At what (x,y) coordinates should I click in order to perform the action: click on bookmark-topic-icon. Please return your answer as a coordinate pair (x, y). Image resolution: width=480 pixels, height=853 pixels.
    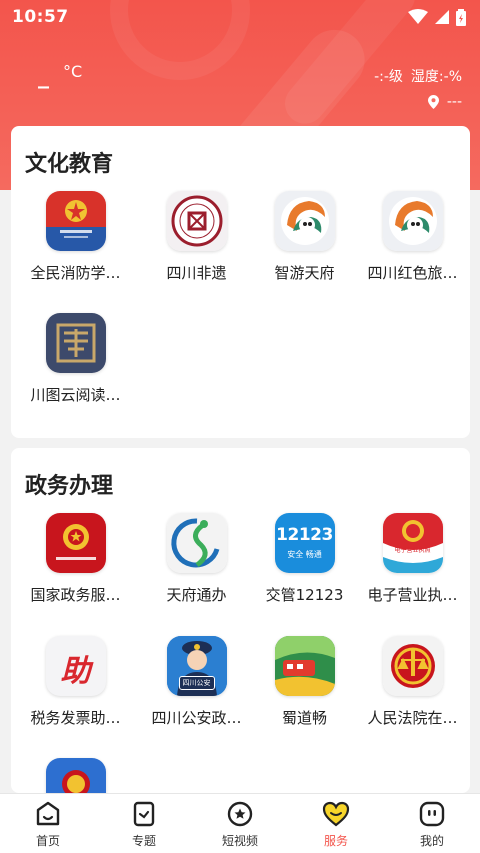
    Looking at the image, I should click on (144, 814).